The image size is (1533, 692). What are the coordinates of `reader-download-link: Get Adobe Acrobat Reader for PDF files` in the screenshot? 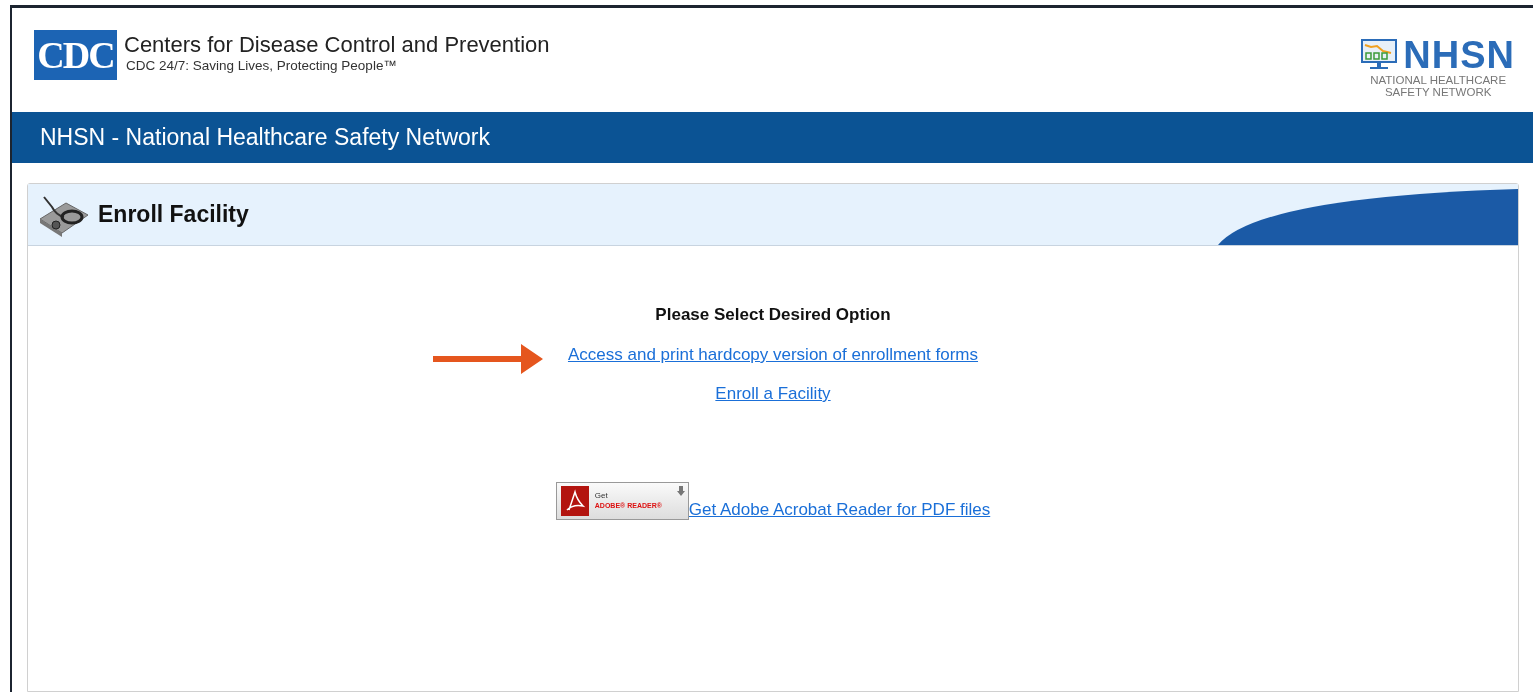 It's located at (839, 510).